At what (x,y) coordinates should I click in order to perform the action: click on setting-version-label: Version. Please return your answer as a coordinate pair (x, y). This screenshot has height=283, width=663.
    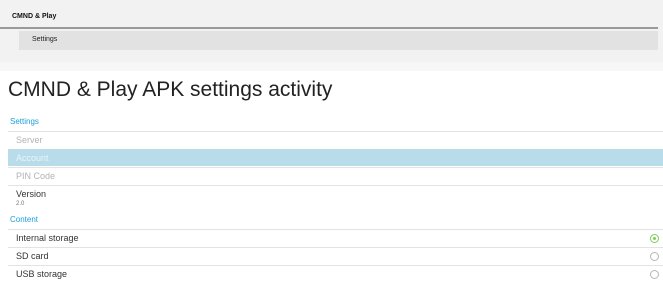
    Looking at the image, I should click on (31, 194).